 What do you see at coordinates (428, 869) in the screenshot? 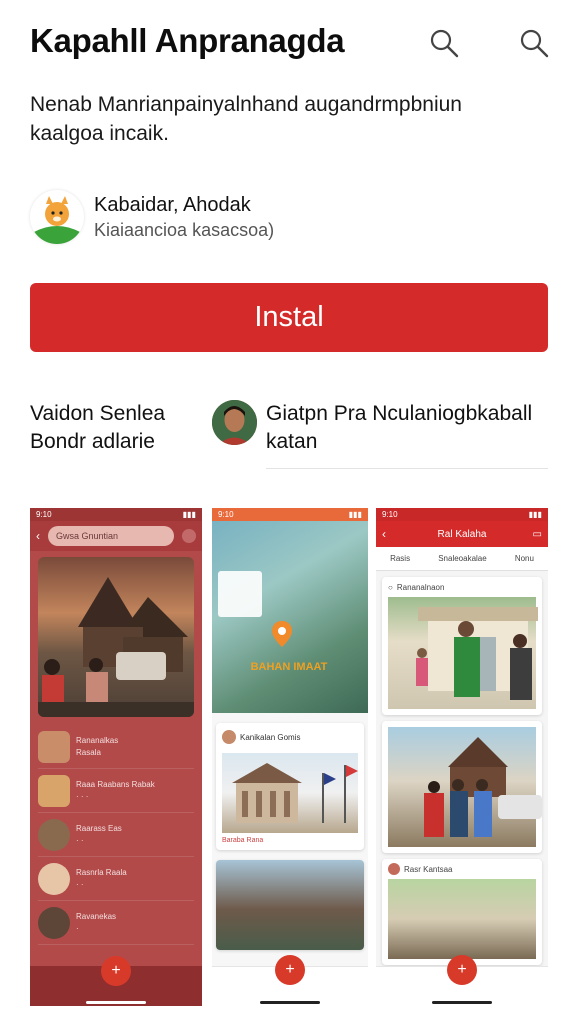
I see `post-title: Rasr Kantsaa` at bounding box center [428, 869].